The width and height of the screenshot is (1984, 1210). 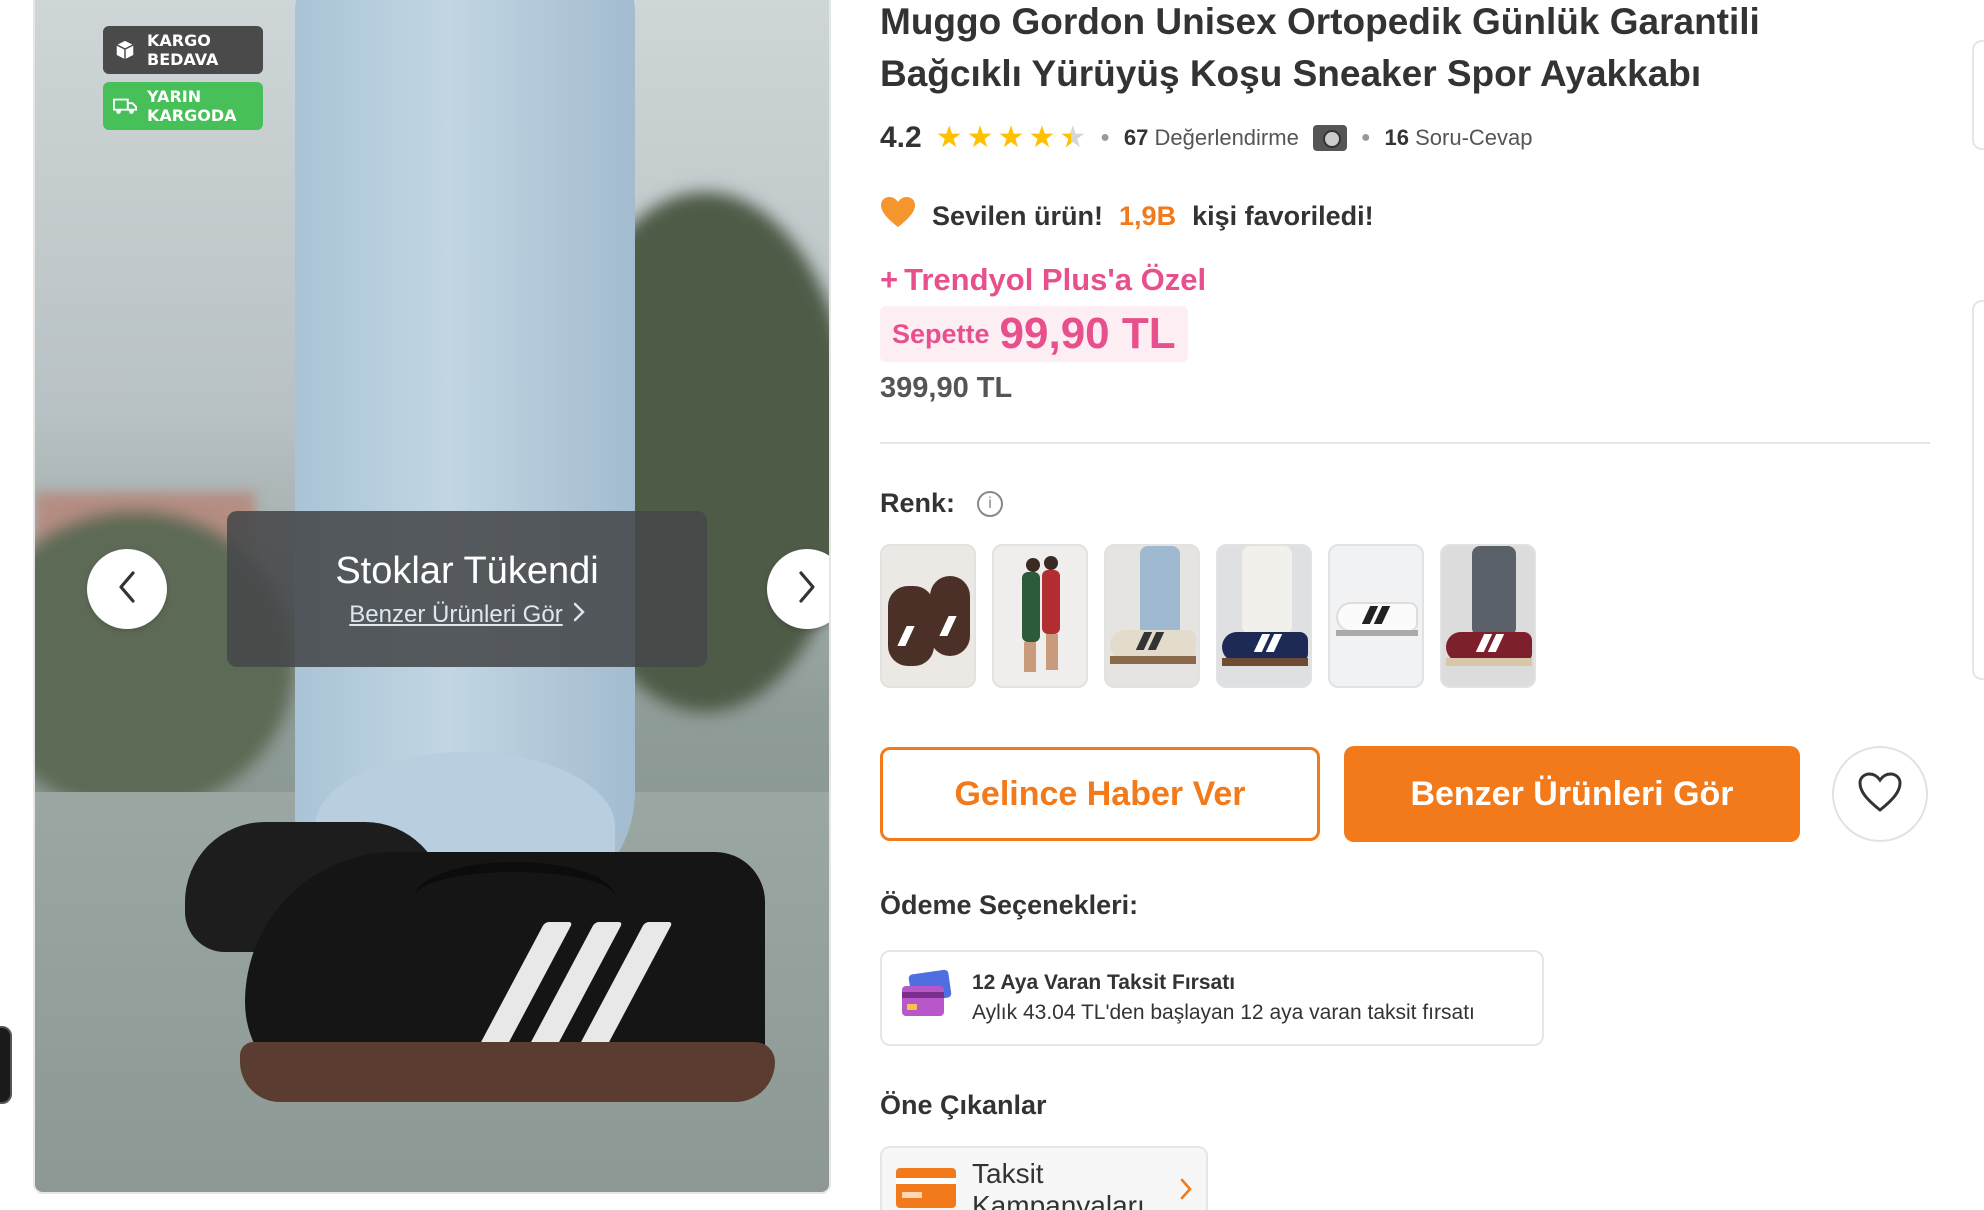 I want to click on color-label-text: Renk:, so click(x=918, y=503).